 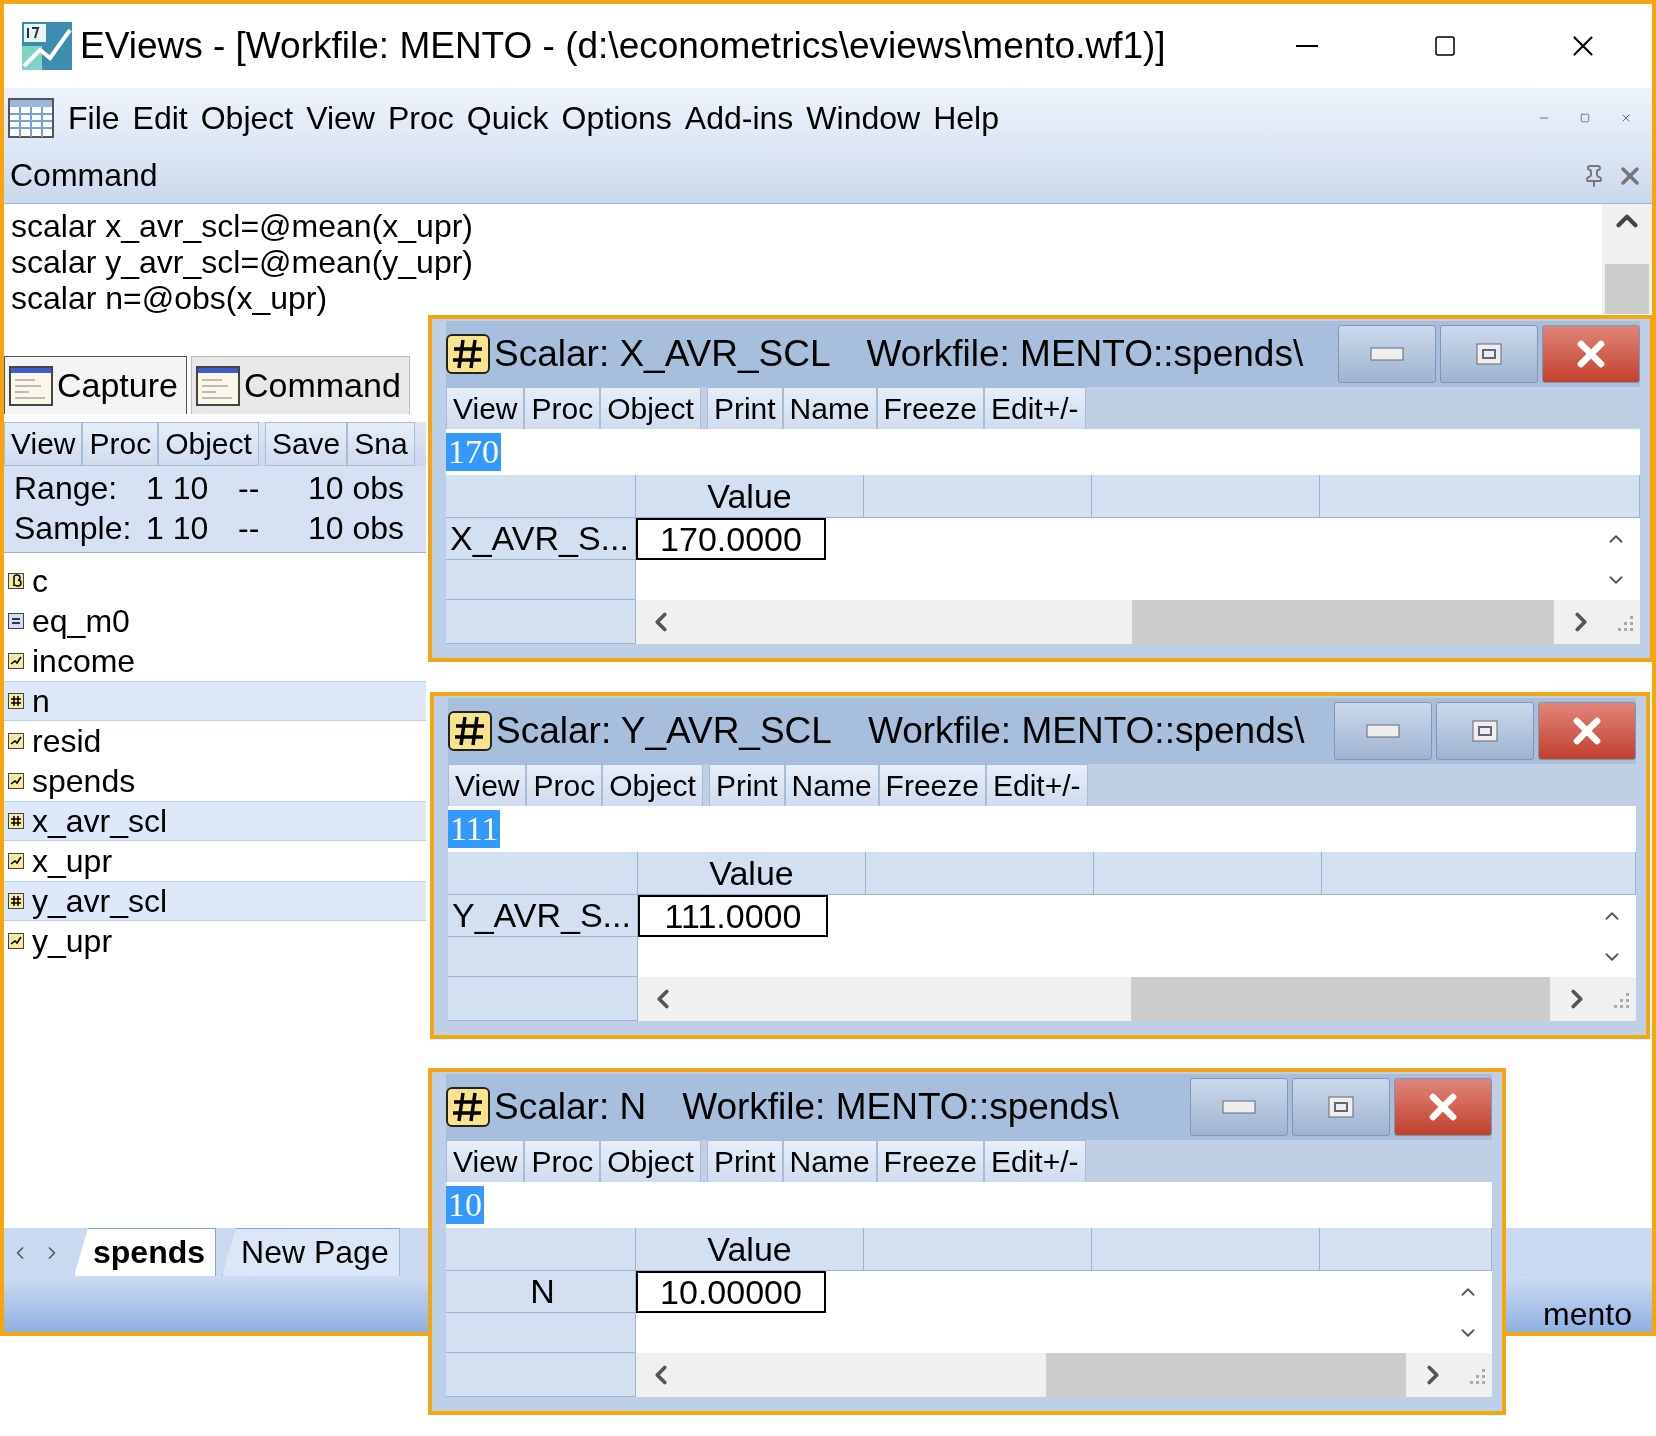 What do you see at coordinates (215, 821) in the screenshot?
I see `object-list-item: x_avr_scl` at bounding box center [215, 821].